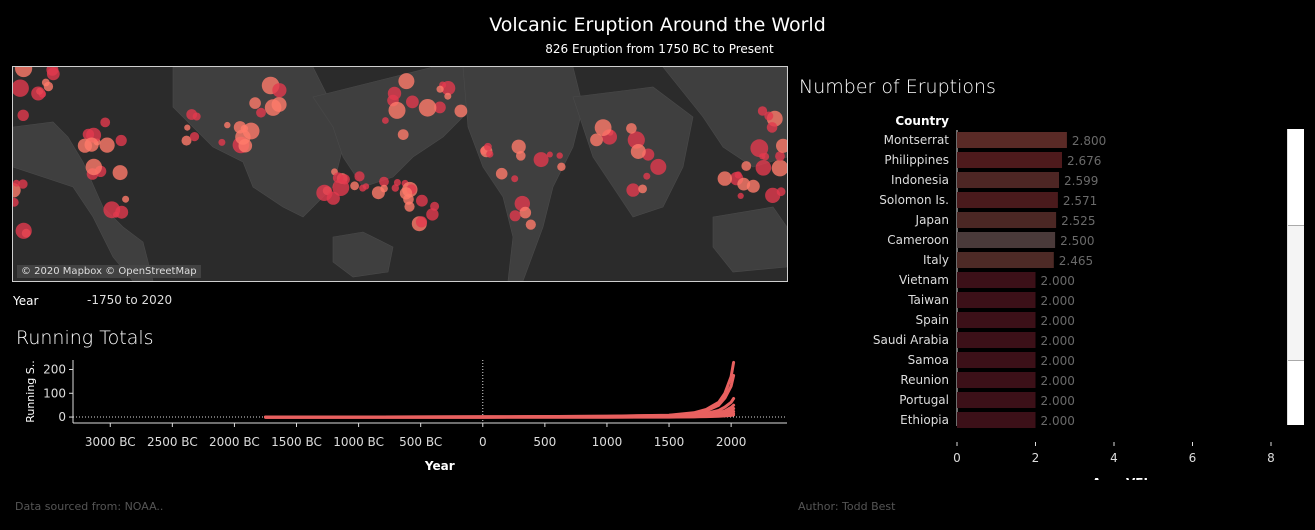  I want to click on year-filter-value: -1750 to 2020, so click(129, 300).